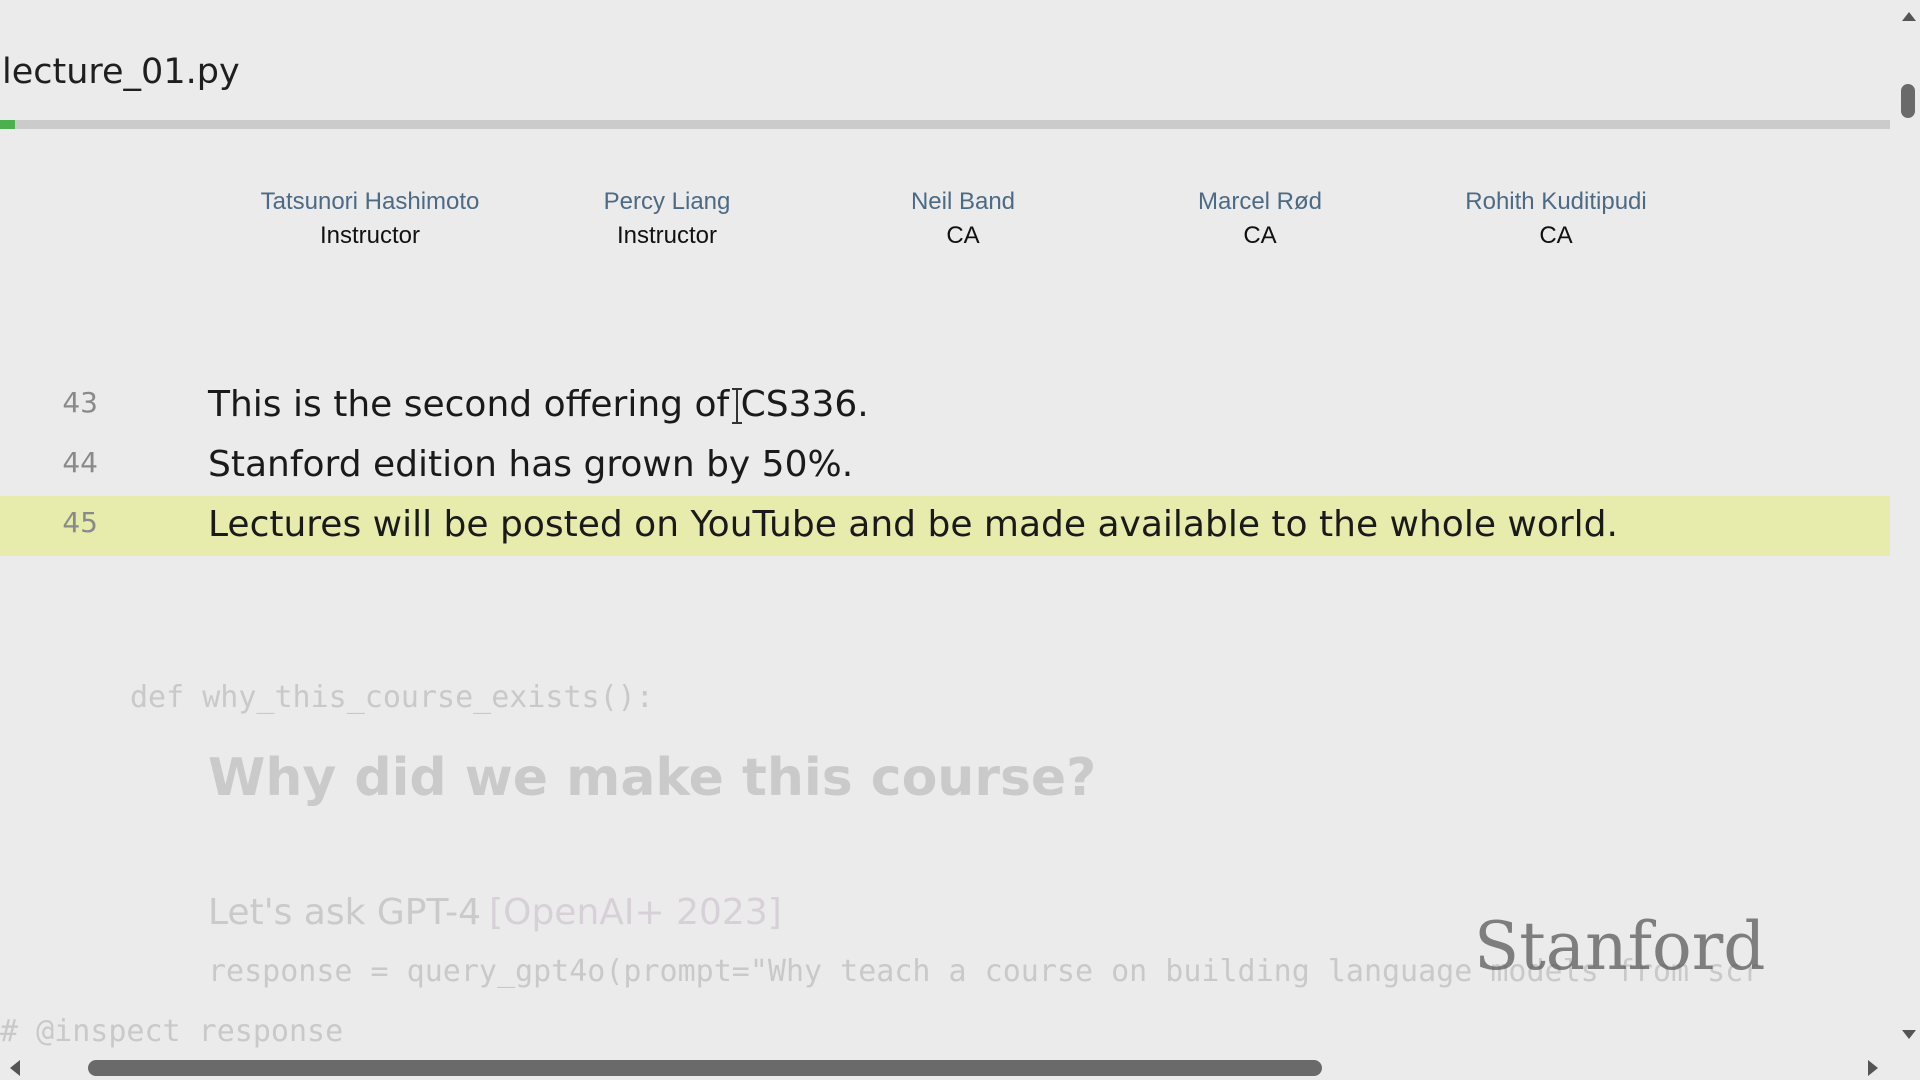 This screenshot has width=1920, height=1080. Describe the element at coordinates (370, 220) in the screenshot. I see `person-card: Tatsunori Hashimoto Instructor` at that location.